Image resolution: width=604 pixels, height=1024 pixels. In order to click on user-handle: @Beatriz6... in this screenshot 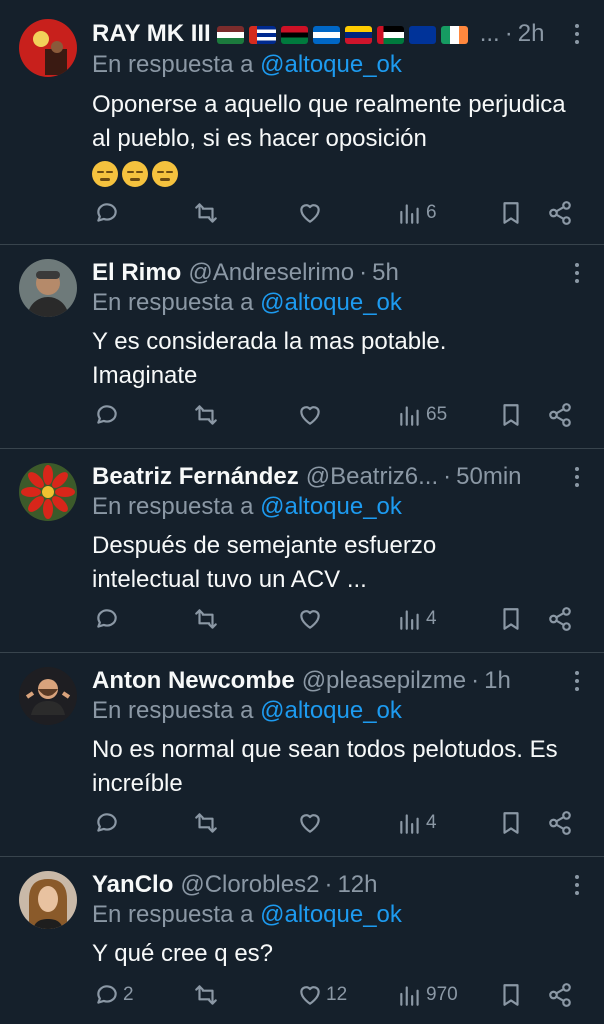, I will do `click(372, 477)`.